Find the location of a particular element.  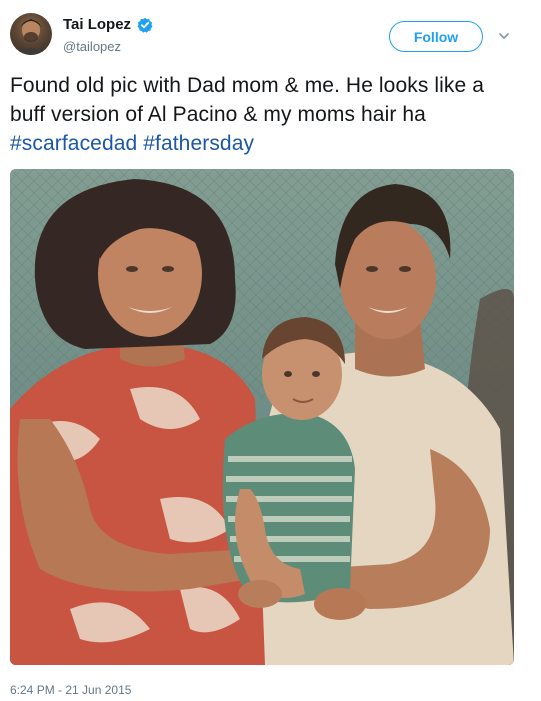

user-avatar-icon is located at coordinates (31, 37).